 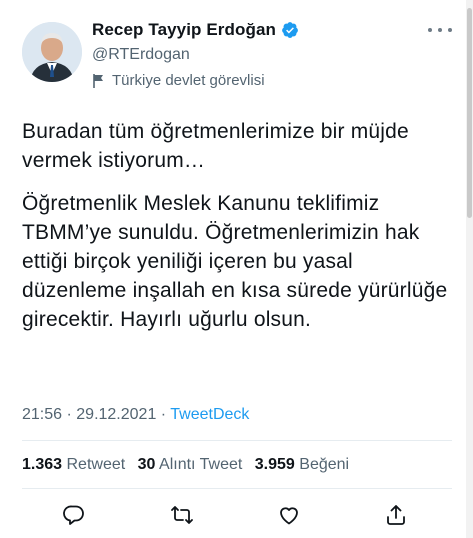 I want to click on share-icon, so click(x=396, y=515).